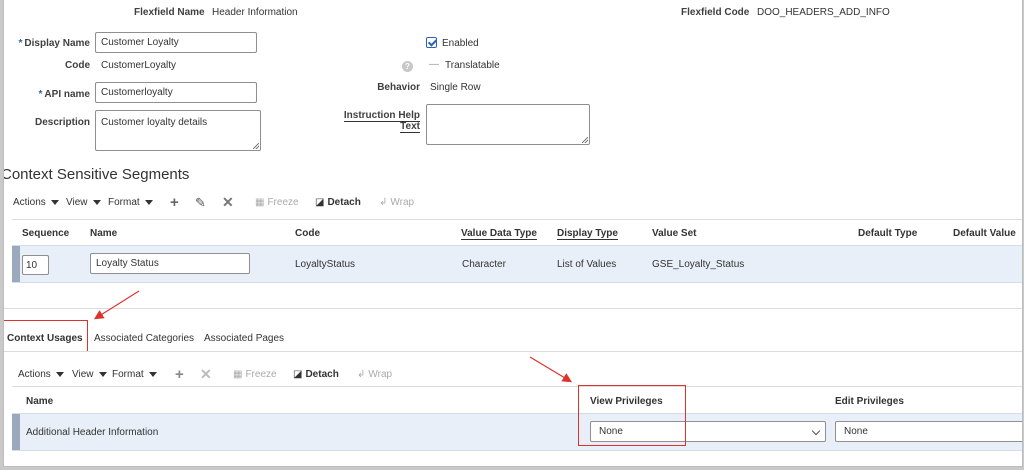 Image resolution: width=1024 pixels, height=470 pixels. What do you see at coordinates (116, 305) in the screenshot?
I see `arrow-to-tab` at bounding box center [116, 305].